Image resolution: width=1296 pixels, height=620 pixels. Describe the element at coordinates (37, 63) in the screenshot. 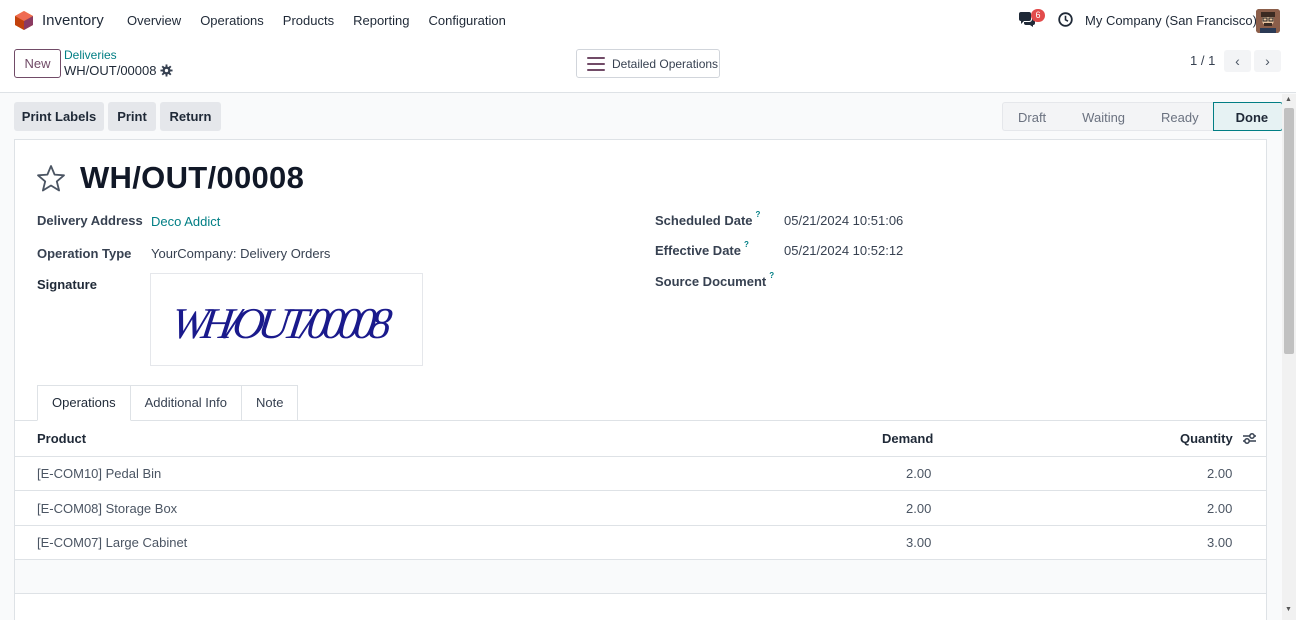

I see `new-button: New` at that location.